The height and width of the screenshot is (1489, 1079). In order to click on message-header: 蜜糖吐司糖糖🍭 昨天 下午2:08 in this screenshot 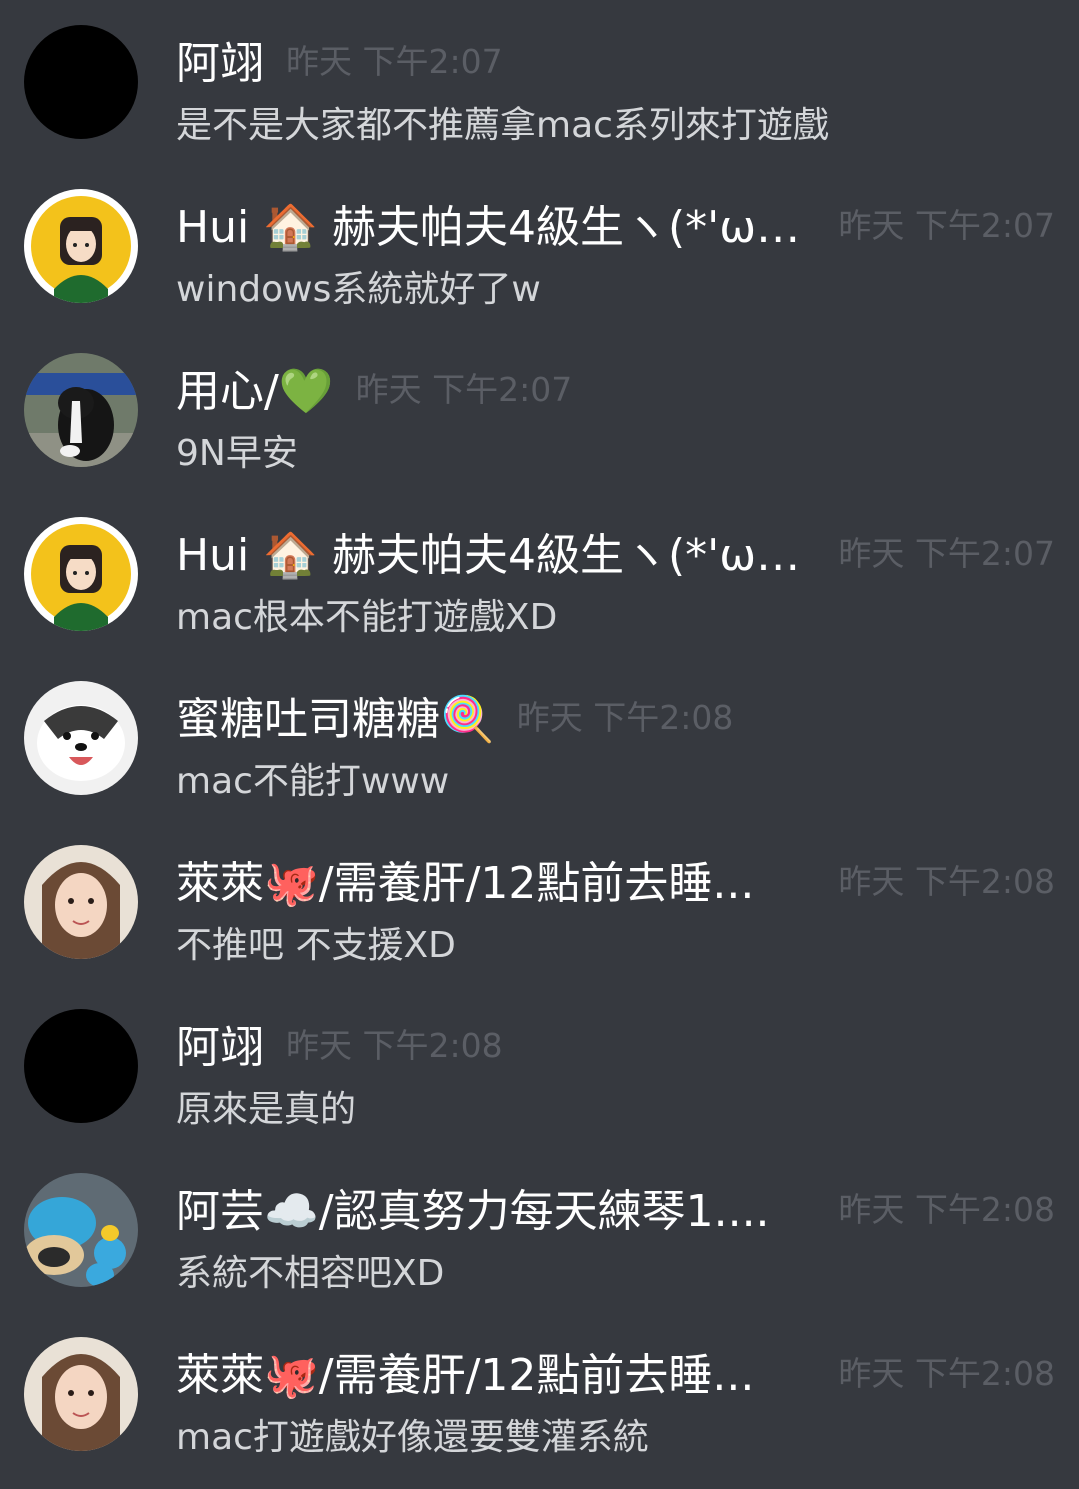, I will do `click(615, 716)`.